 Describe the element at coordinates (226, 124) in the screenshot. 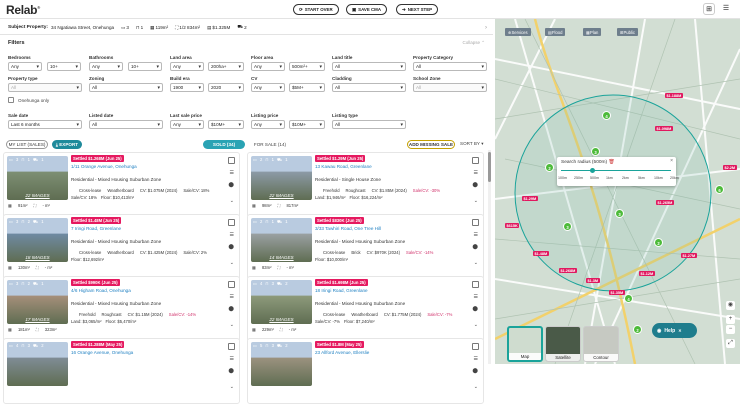

I see `last-sale-price-max-select: $10M+` at that location.